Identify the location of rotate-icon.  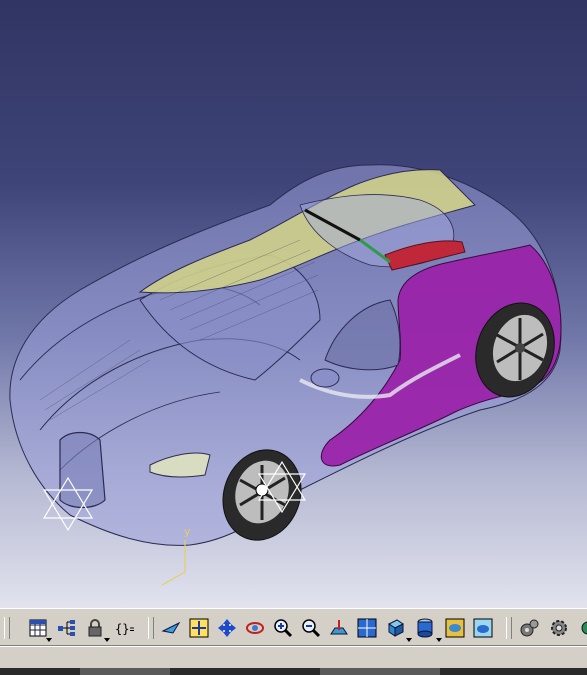
(255, 628).